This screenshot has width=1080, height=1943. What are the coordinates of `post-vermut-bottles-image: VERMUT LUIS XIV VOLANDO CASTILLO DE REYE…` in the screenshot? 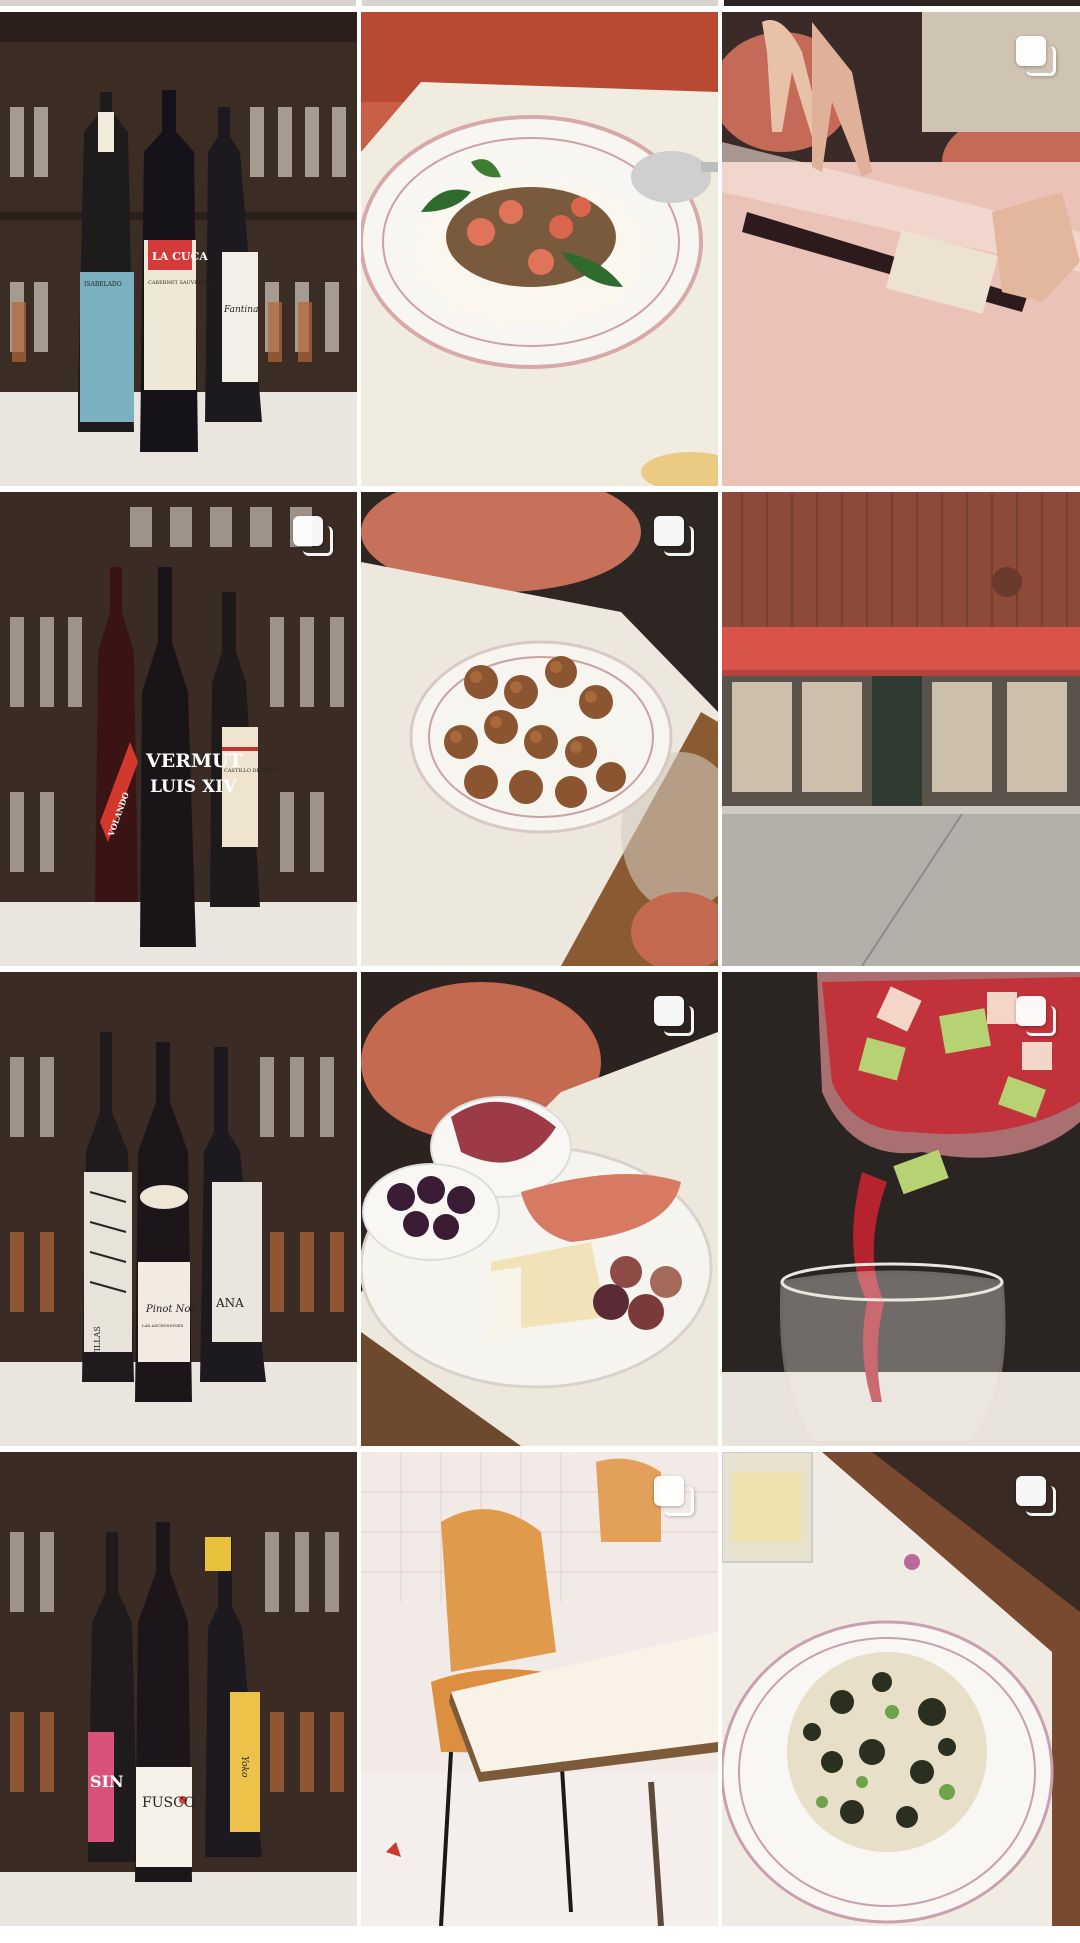 It's located at (178, 729).